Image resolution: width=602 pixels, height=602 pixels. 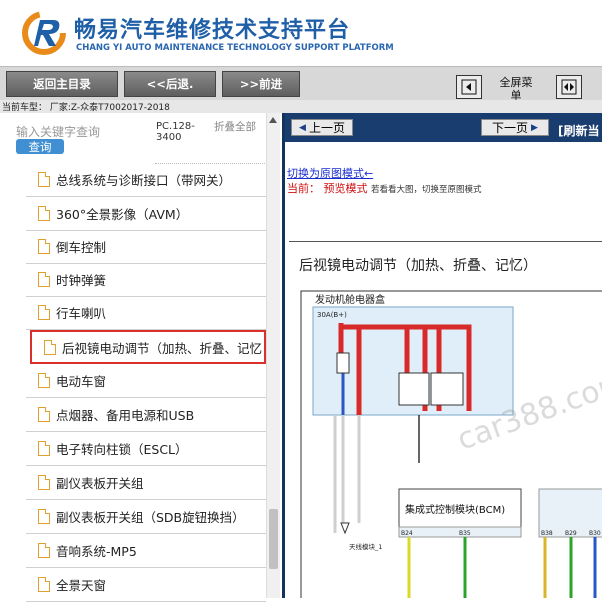 I want to click on bcm-label: 集成式控制模块(BCM), so click(x=455, y=509).